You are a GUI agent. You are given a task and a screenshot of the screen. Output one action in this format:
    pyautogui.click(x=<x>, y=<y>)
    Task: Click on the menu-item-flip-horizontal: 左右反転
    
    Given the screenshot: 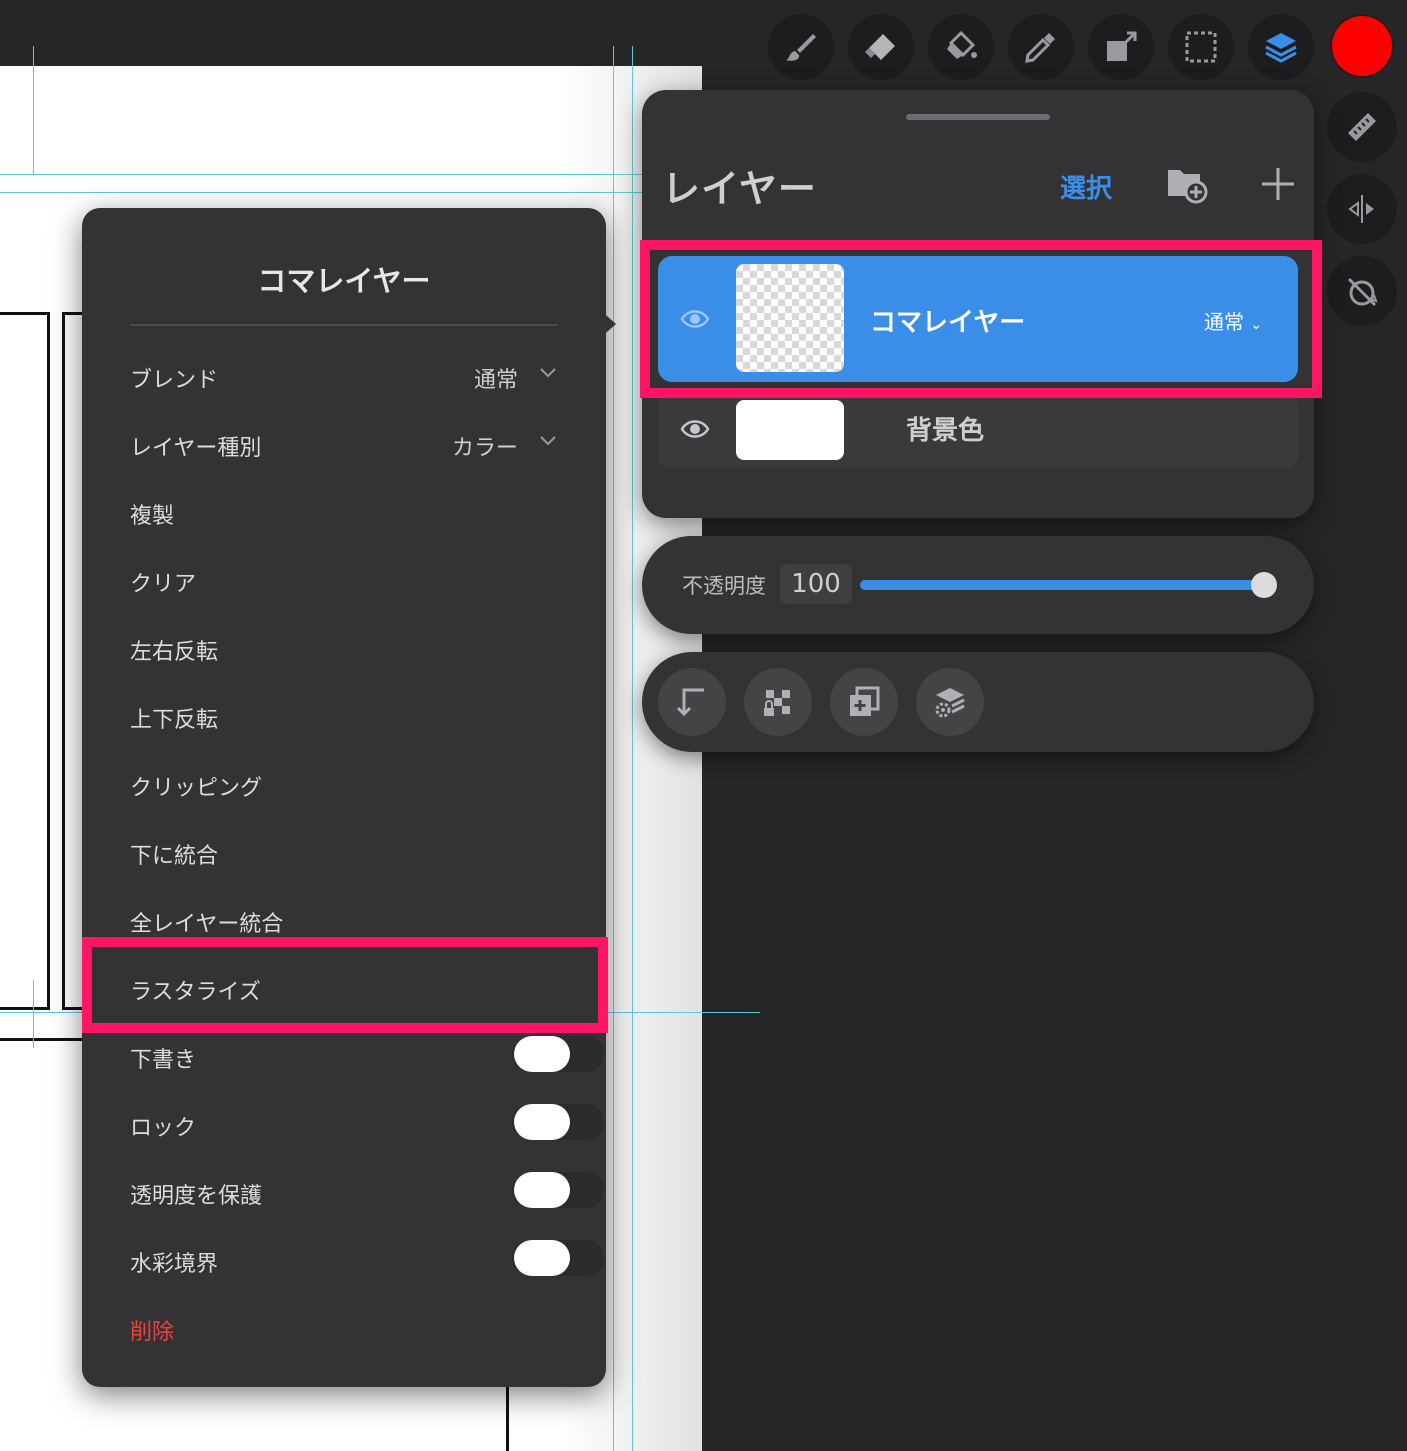 What is the action you would take?
    pyautogui.click(x=344, y=648)
    